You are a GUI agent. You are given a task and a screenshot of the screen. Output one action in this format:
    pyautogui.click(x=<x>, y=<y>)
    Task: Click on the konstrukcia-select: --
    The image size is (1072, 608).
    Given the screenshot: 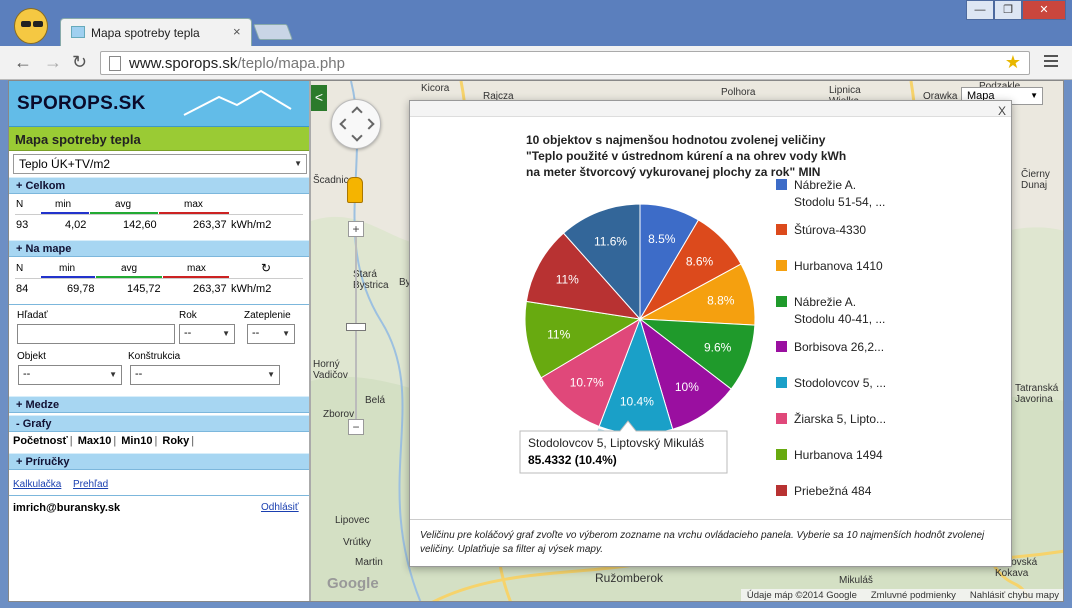 What is the action you would take?
    pyautogui.click(x=205, y=375)
    